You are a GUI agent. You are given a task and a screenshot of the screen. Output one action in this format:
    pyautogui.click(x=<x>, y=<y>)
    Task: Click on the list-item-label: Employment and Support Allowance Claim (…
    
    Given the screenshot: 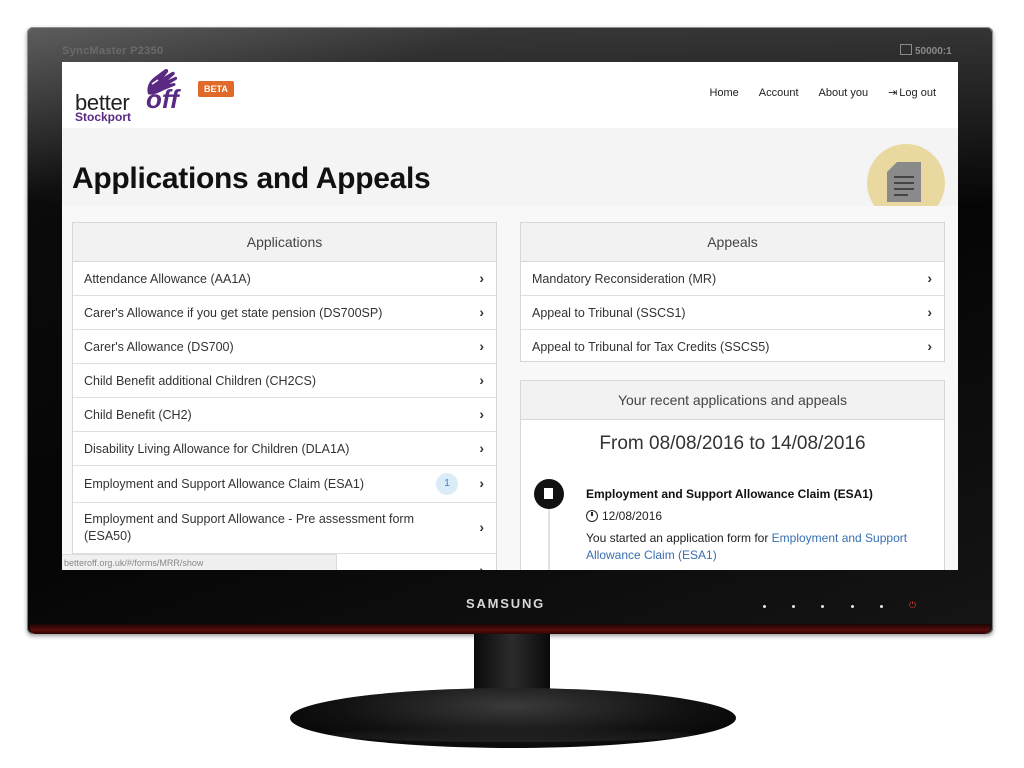 What is the action you would take?
    pyautogui.click(x=224, y=484)
    